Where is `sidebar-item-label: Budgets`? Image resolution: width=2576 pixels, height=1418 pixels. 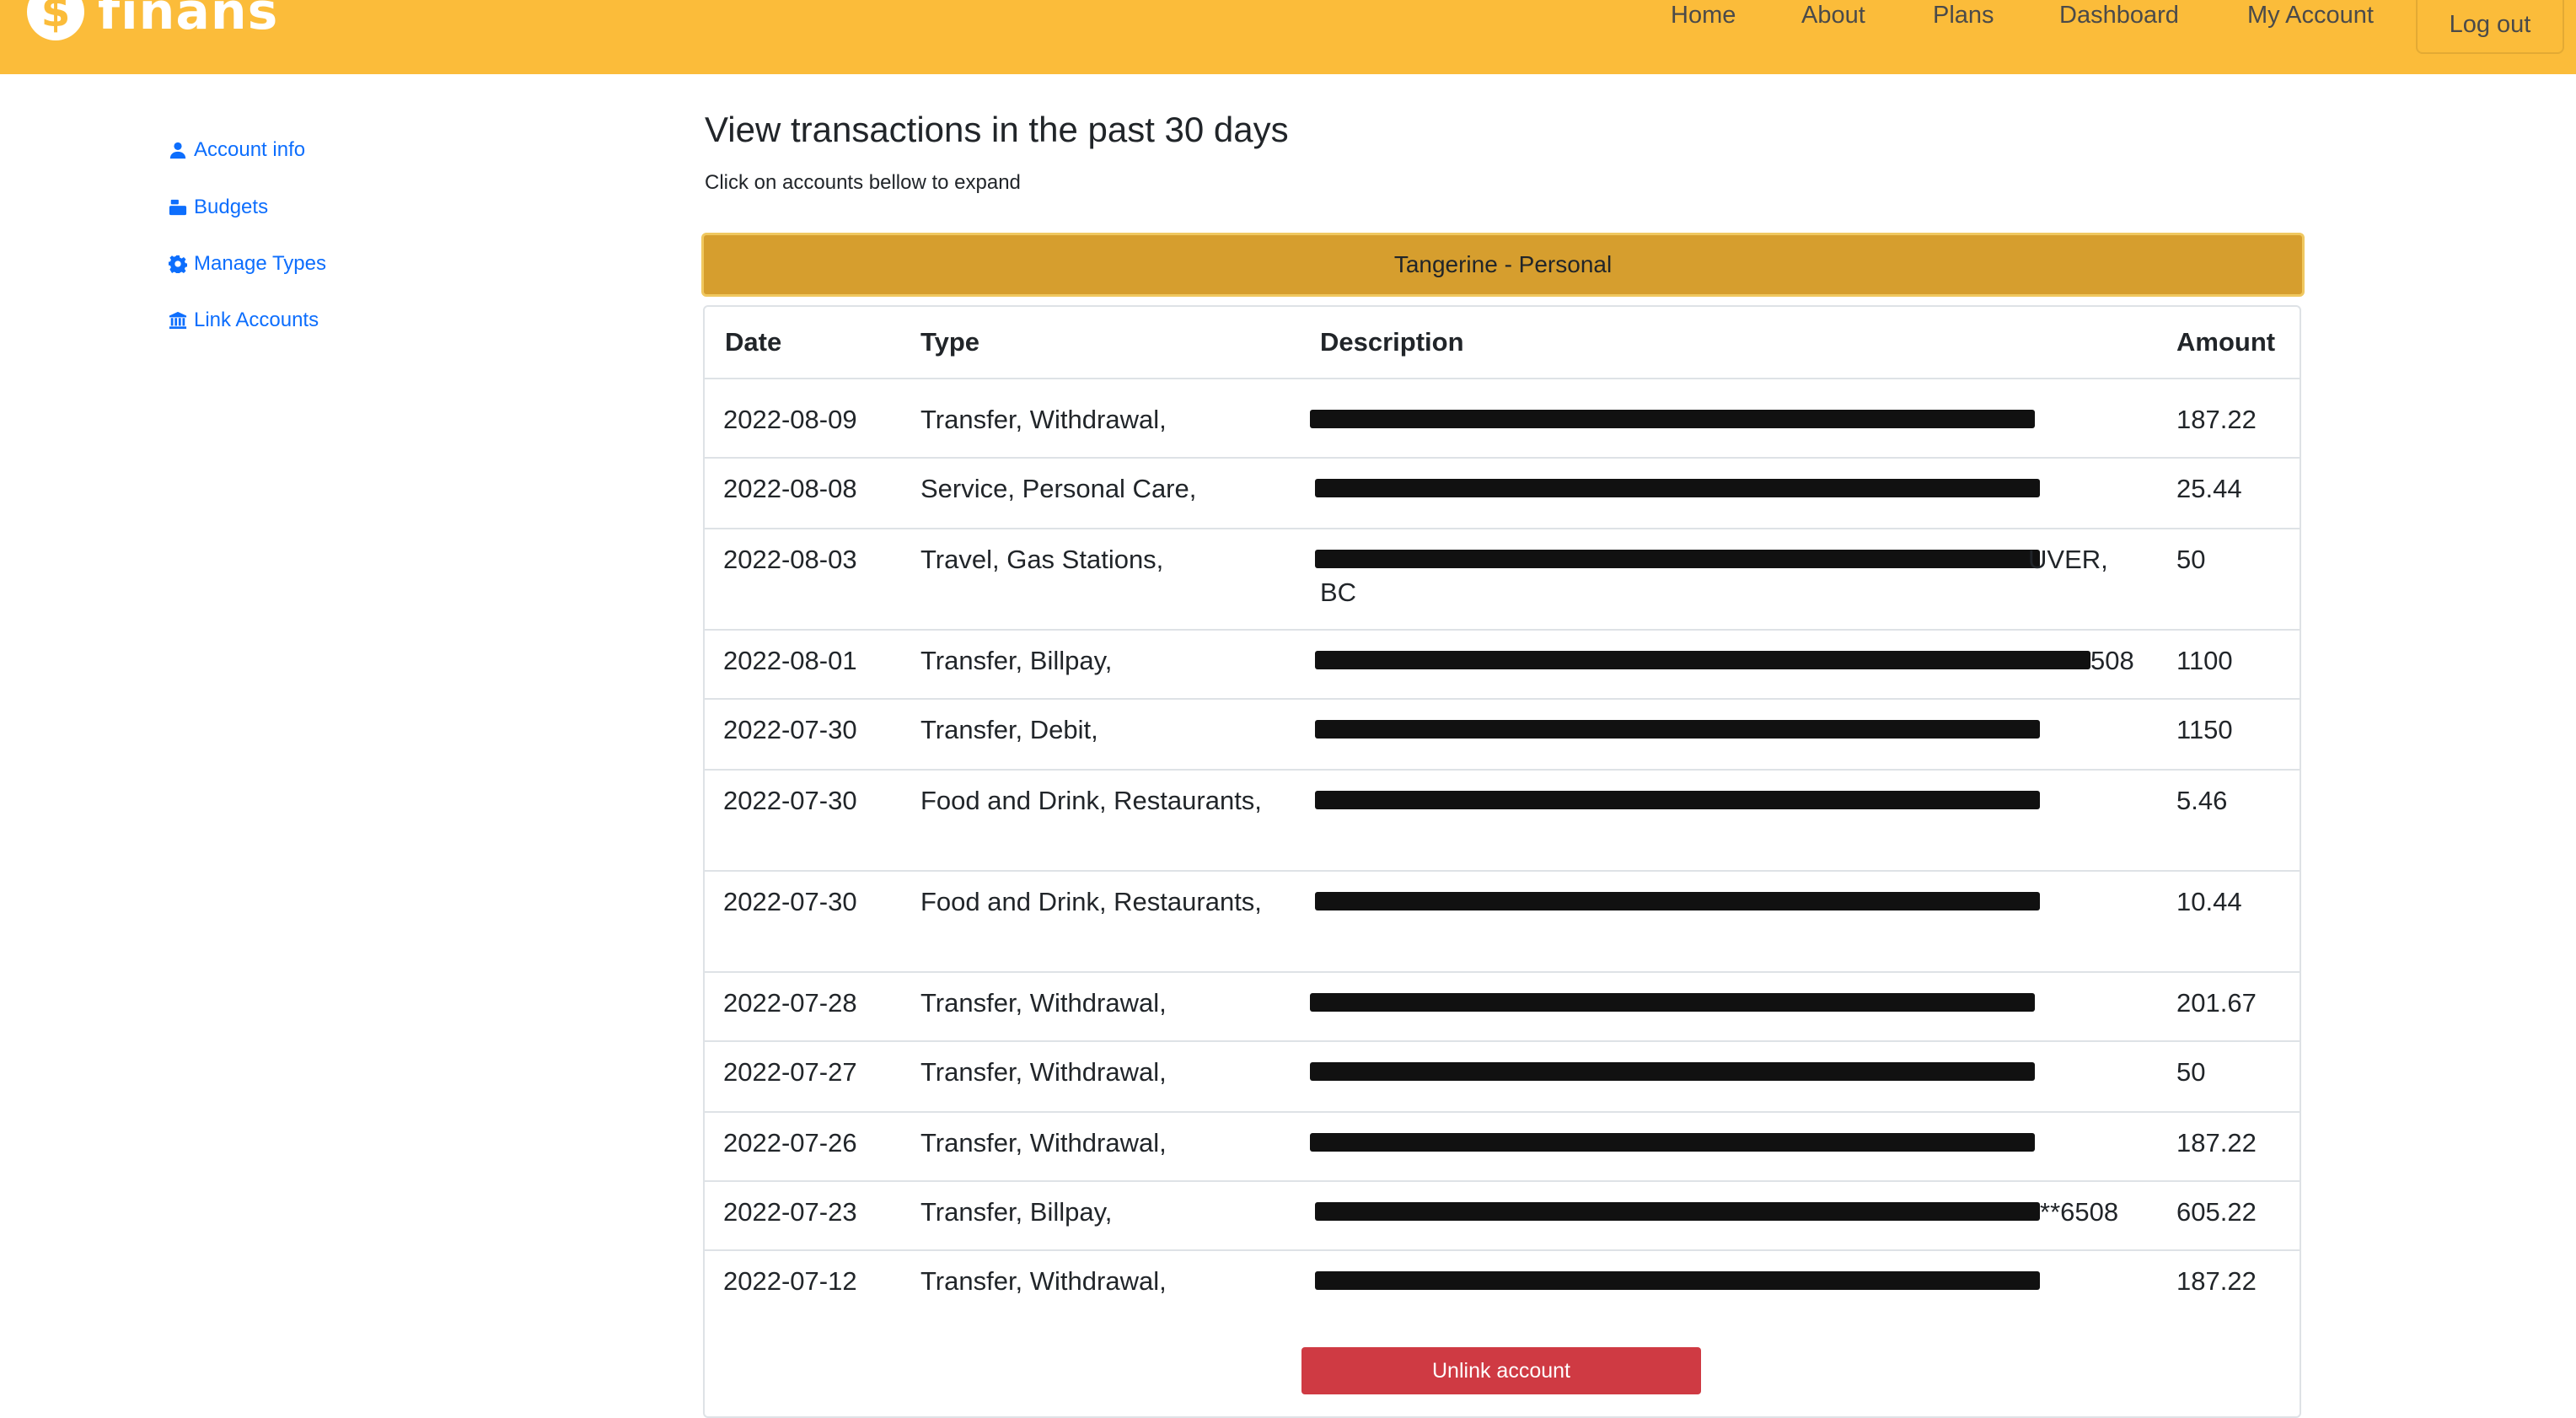
sidebar-item-label: Budgets is located at coordinates (231, 207).